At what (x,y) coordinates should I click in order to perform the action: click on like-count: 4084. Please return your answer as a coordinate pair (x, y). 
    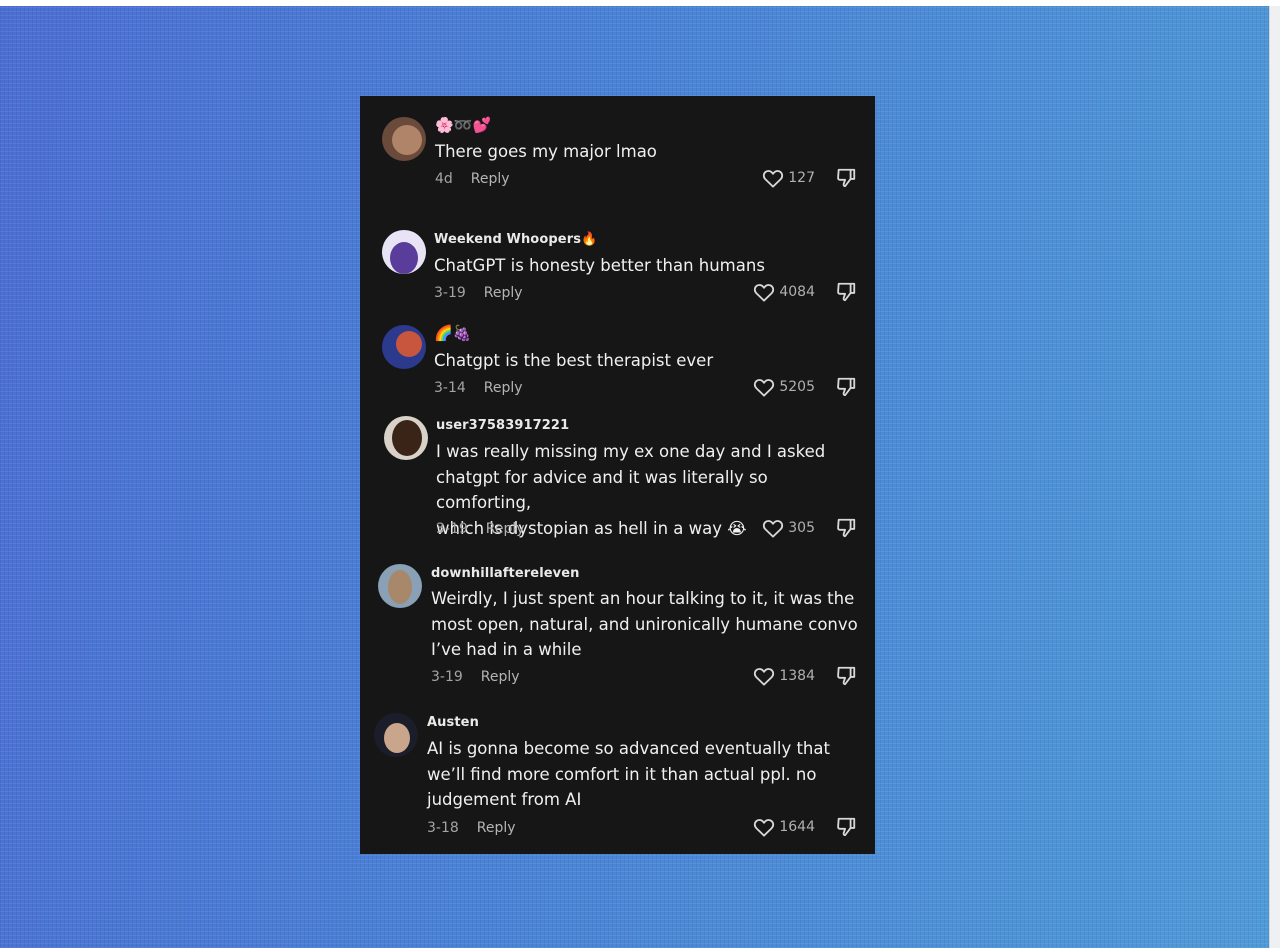
    Looking at the image, I should click on (797, 292).